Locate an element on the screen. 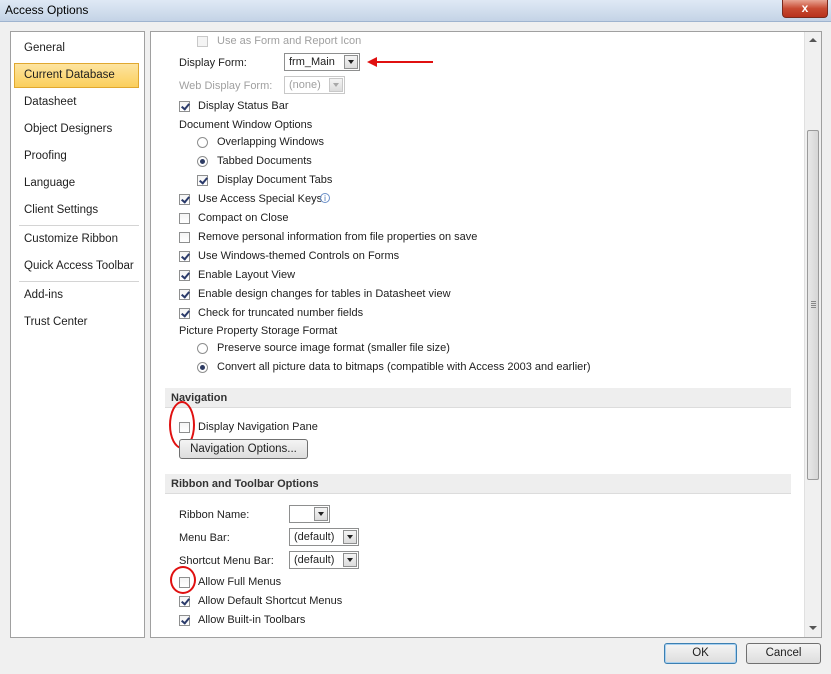 This screenshot has width=831, height=674. use-windows-themed-controls-label: Use Windows-themed Controls on Forms is located at coordinates (299, 256).